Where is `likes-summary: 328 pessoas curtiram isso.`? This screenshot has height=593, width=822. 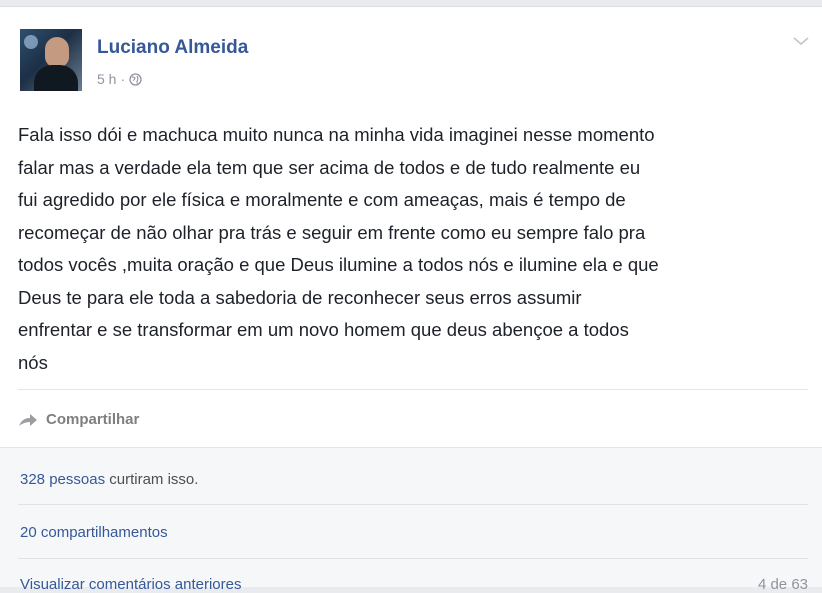 likes-summary: 328 pessoas curtiram isso. is located at coordinates (109, 479).